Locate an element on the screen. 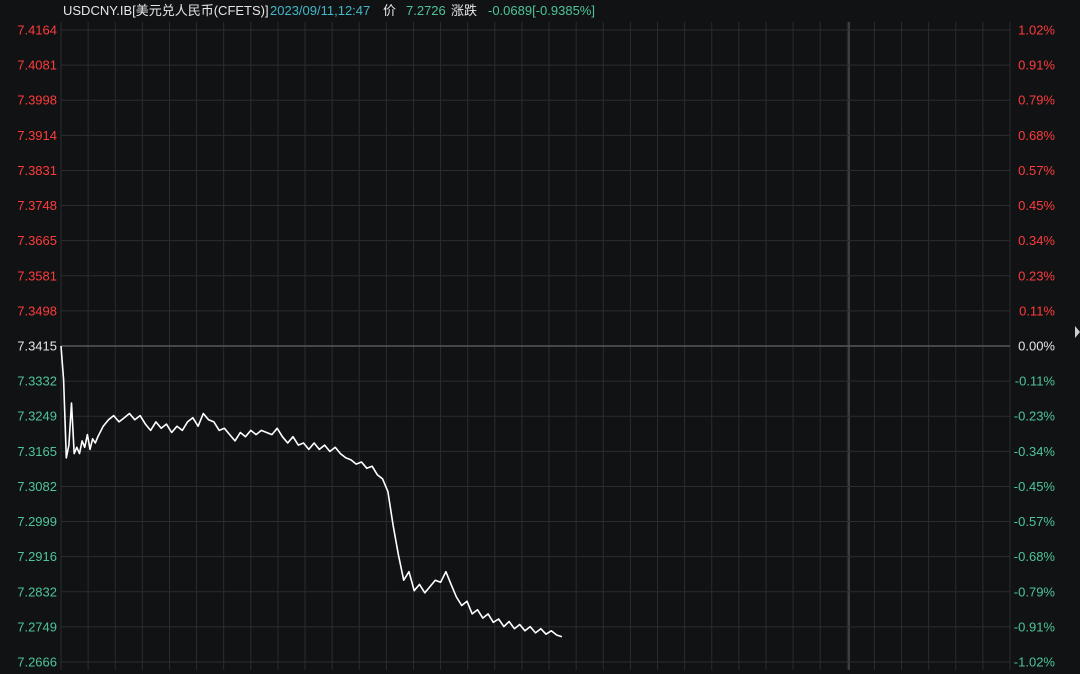 The image size is (1080, 674). scroll-handle-arrow is located at coordinates (1077, 332).